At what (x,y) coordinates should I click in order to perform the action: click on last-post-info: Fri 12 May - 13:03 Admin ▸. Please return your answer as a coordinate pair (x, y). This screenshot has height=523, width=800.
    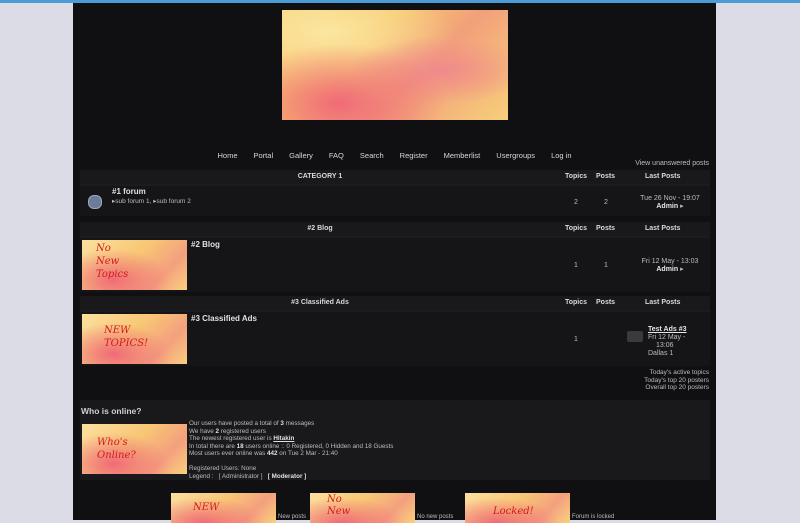
    Looking at the image, I should click on (670, 266).